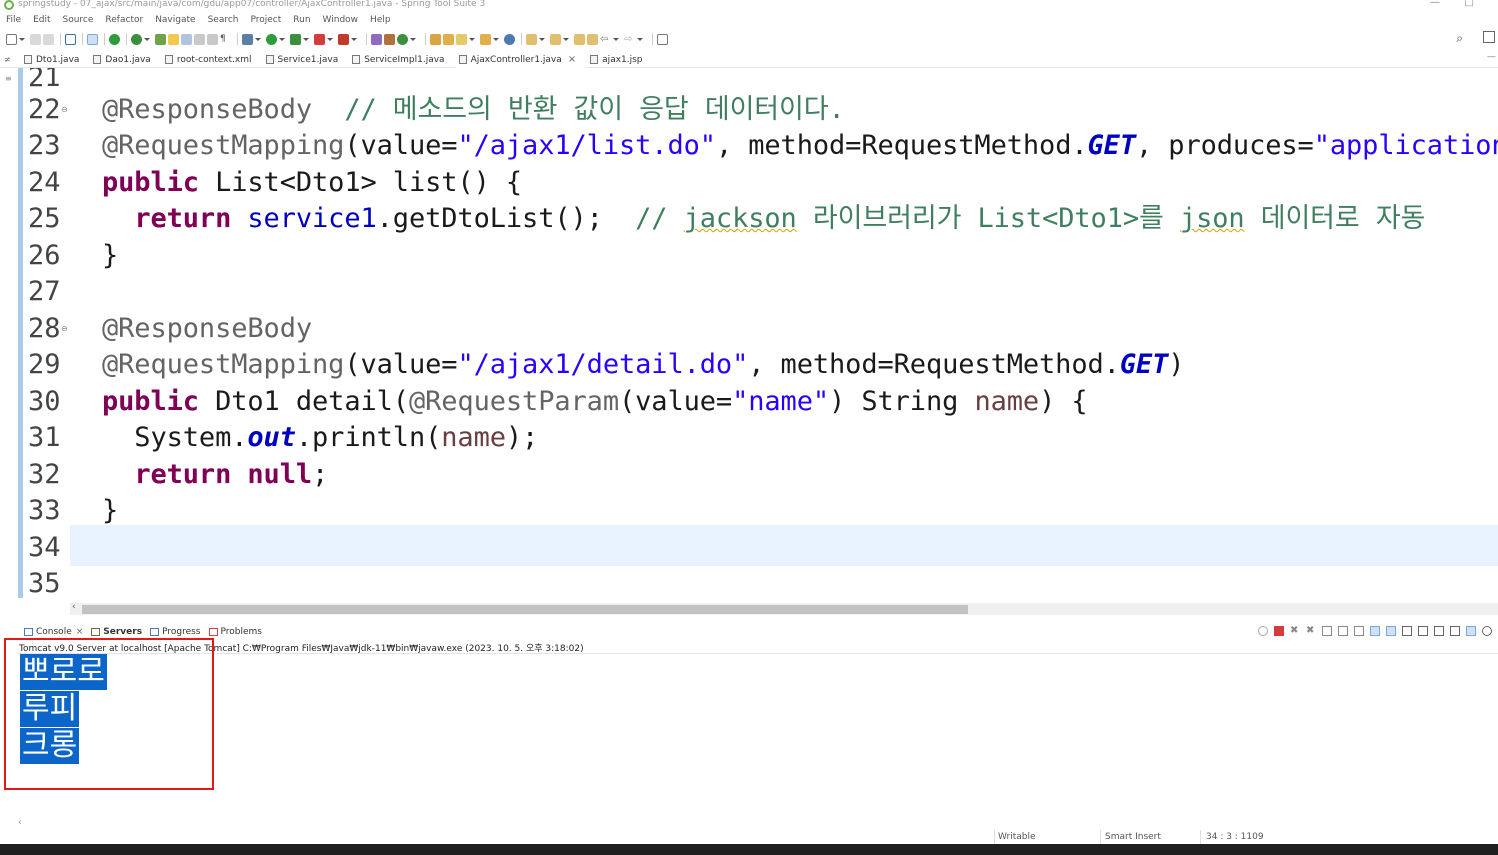 The height and width of the screenshot is (855, 1498). Describe the element at coordinates (78, 20) in the screenshot. I see `menu-source: Source` at that location.